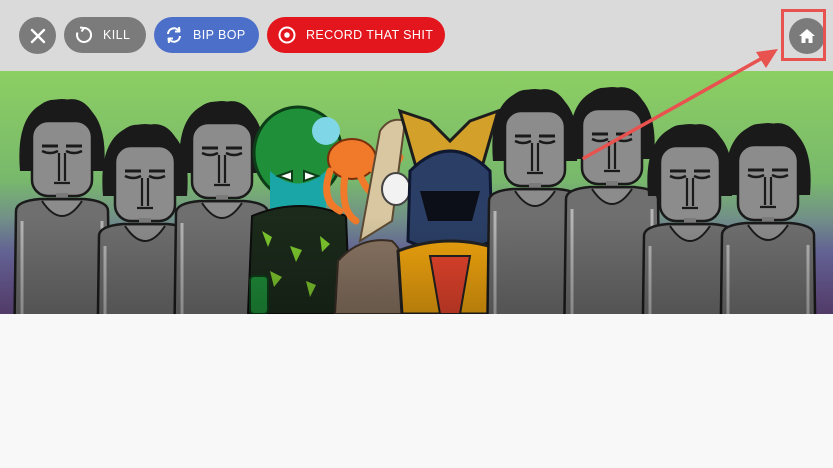  I want to click on home-highlight-box, so click(803, 35).